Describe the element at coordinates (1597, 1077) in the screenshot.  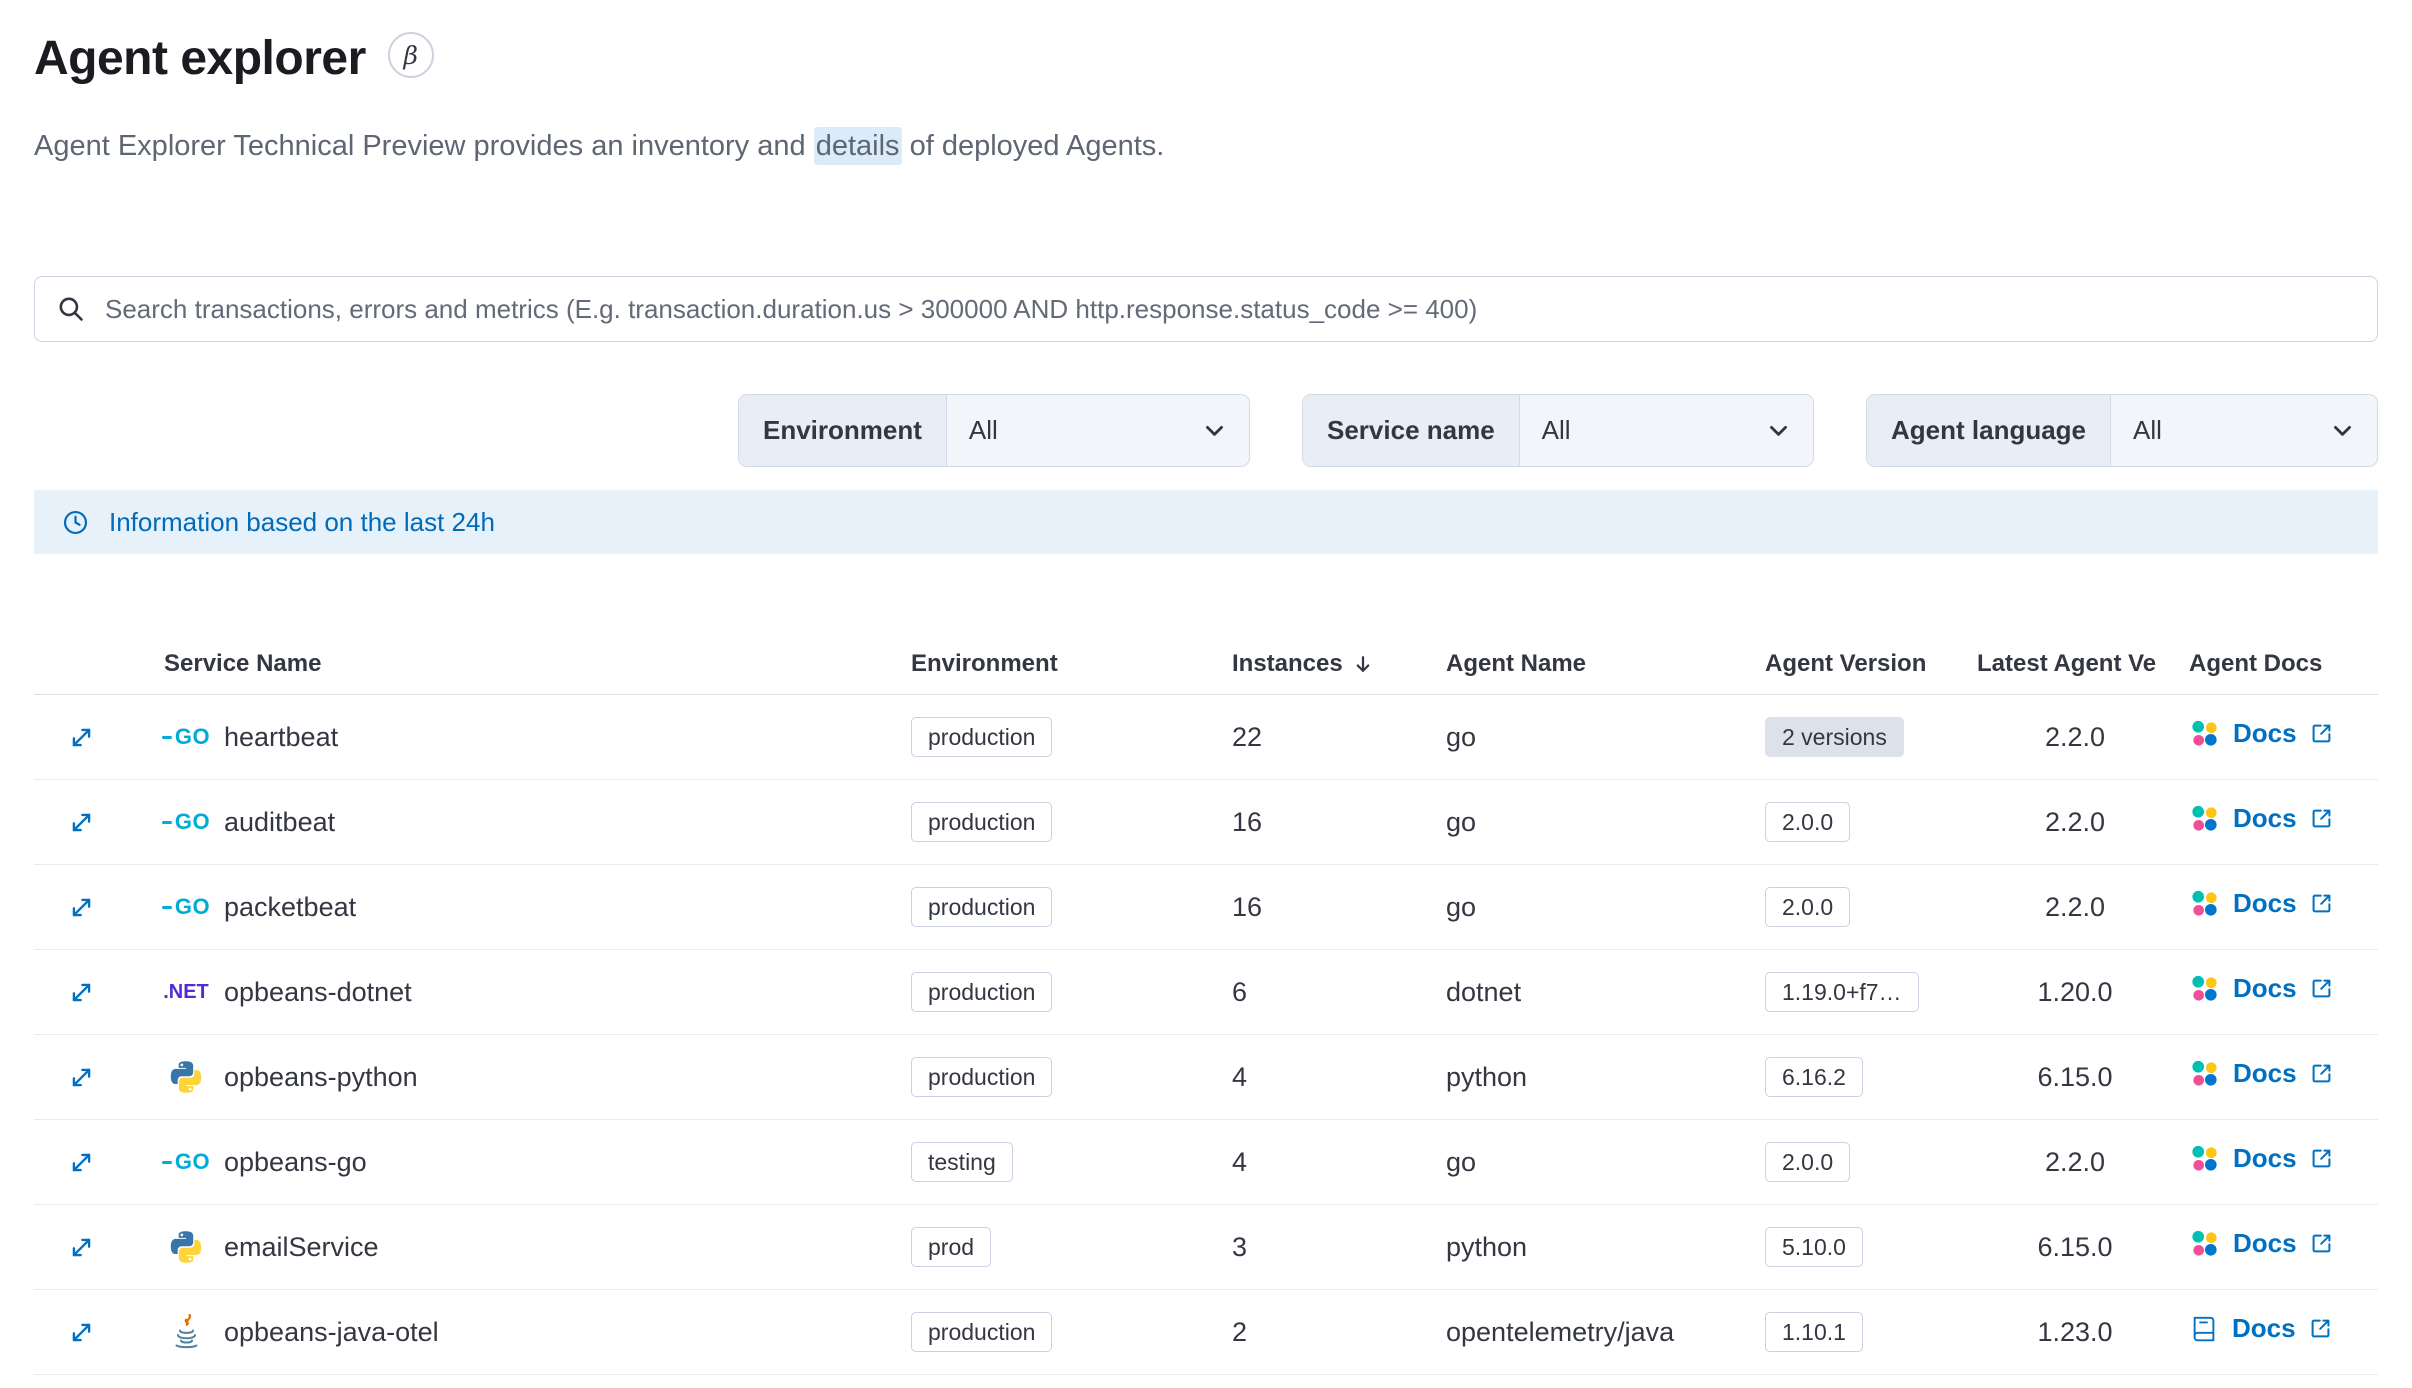
I see `agent-name: python` at that location.